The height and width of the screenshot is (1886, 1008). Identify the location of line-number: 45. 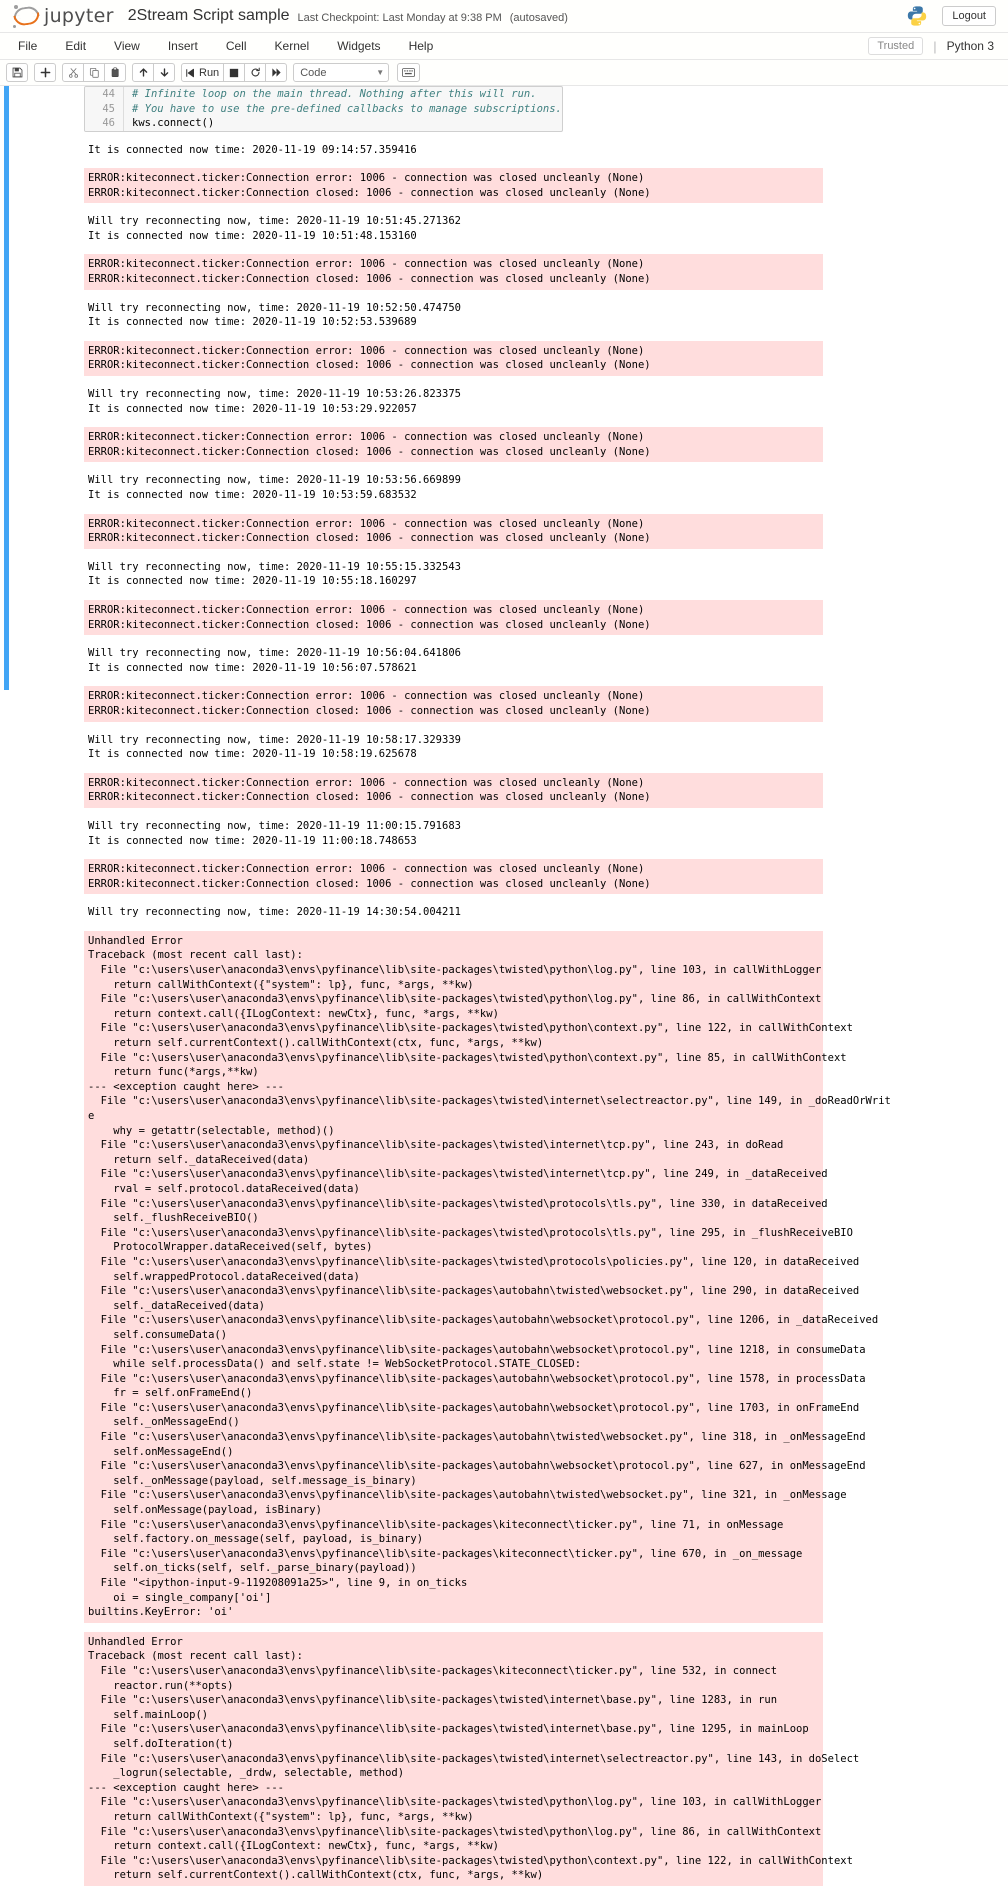
(104, 108).